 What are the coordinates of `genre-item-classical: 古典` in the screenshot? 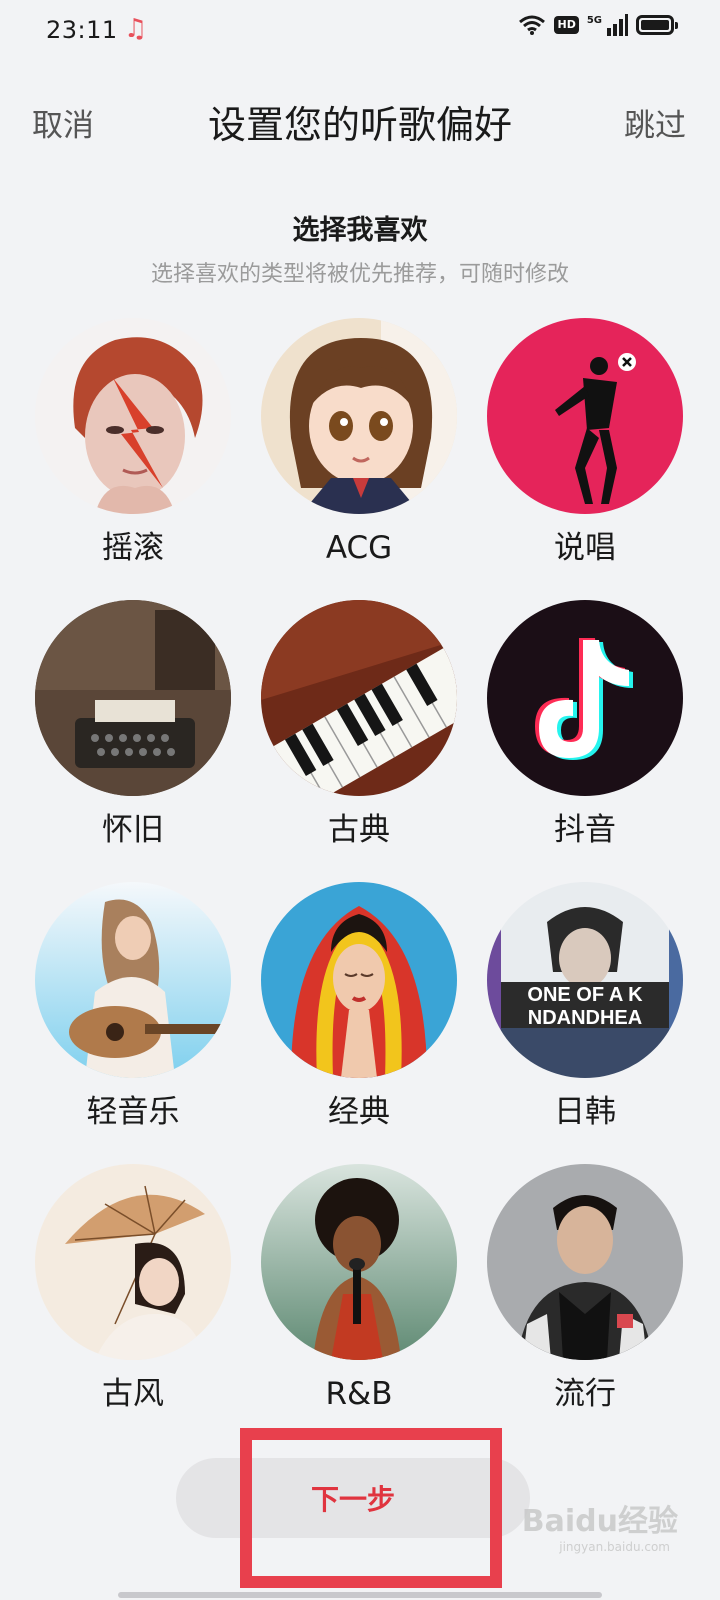 It's located at (359, 724).